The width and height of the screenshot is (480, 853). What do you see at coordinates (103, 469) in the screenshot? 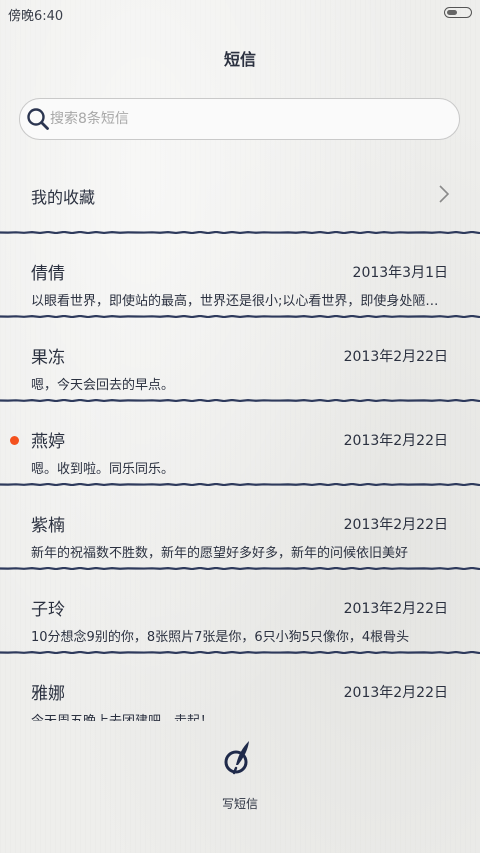
I see `message-preview: 嗯。收到啦。同乐同乐。` at bounding box center [103, 469].